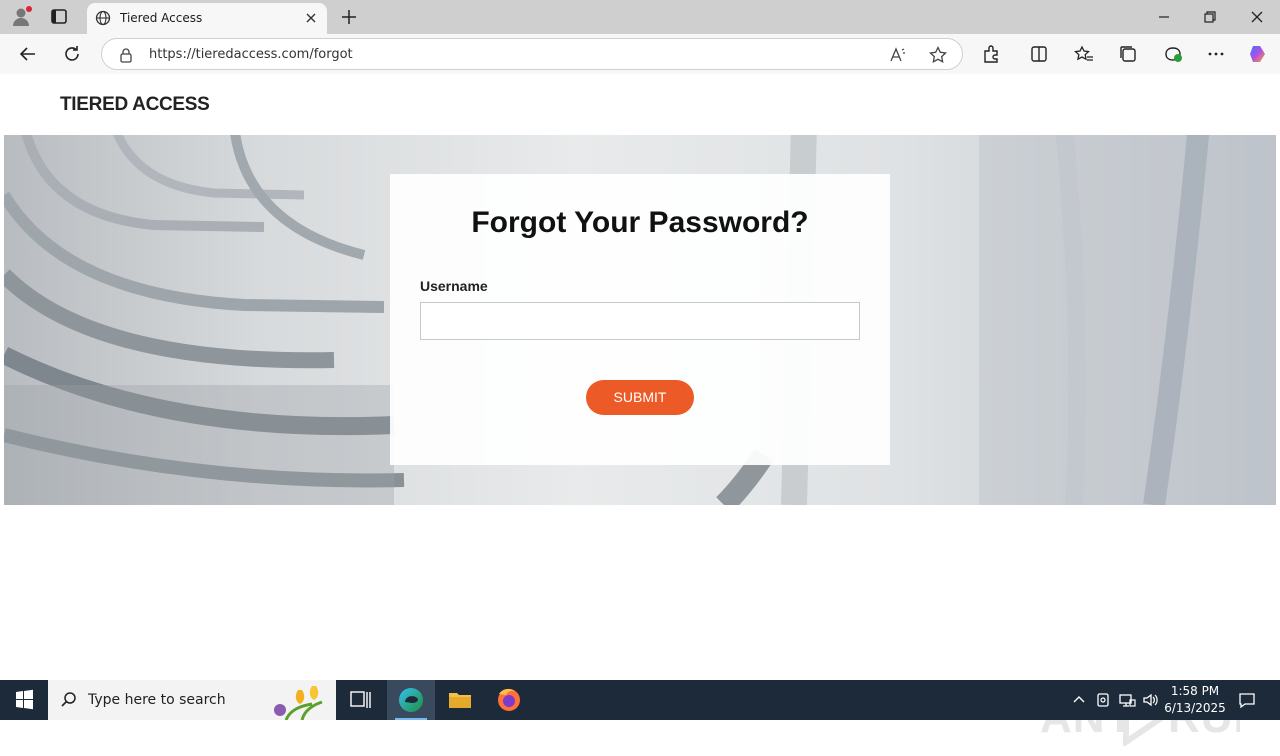  What do you see at coordinates (360, 700) in the screenshot?
I see `task-view-icon` at bounding box center [360, 700].